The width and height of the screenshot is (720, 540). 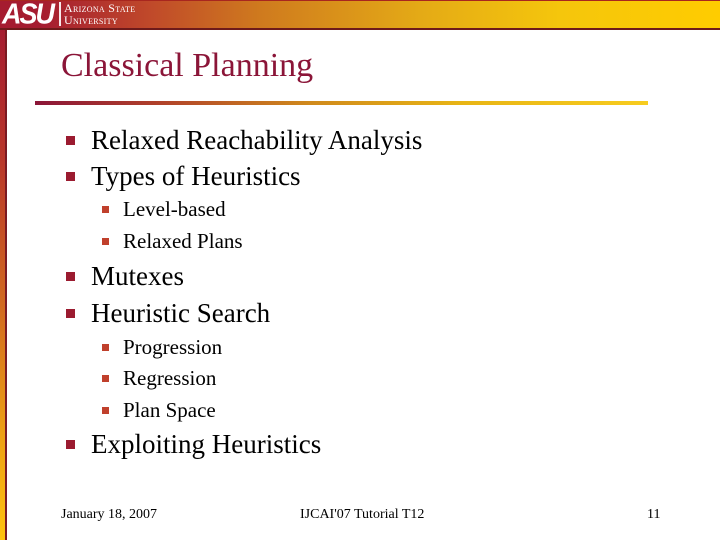 What do you see at coordinates (181, 313) in the screenshot?
I see `bullet-text: Heuristic Search` at bounding box center [181, 313].